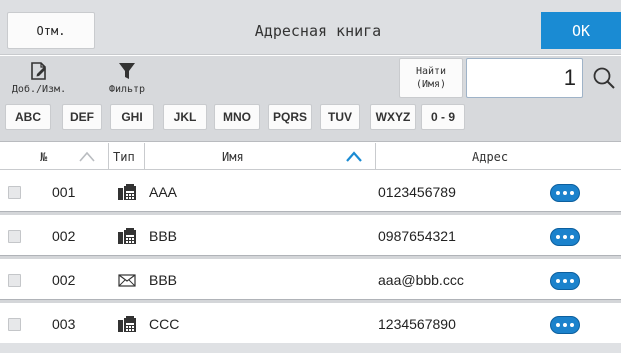 This screenshot has height=353, width=621. I want to click on letter-button-mno: MNO, so click(237, 117).